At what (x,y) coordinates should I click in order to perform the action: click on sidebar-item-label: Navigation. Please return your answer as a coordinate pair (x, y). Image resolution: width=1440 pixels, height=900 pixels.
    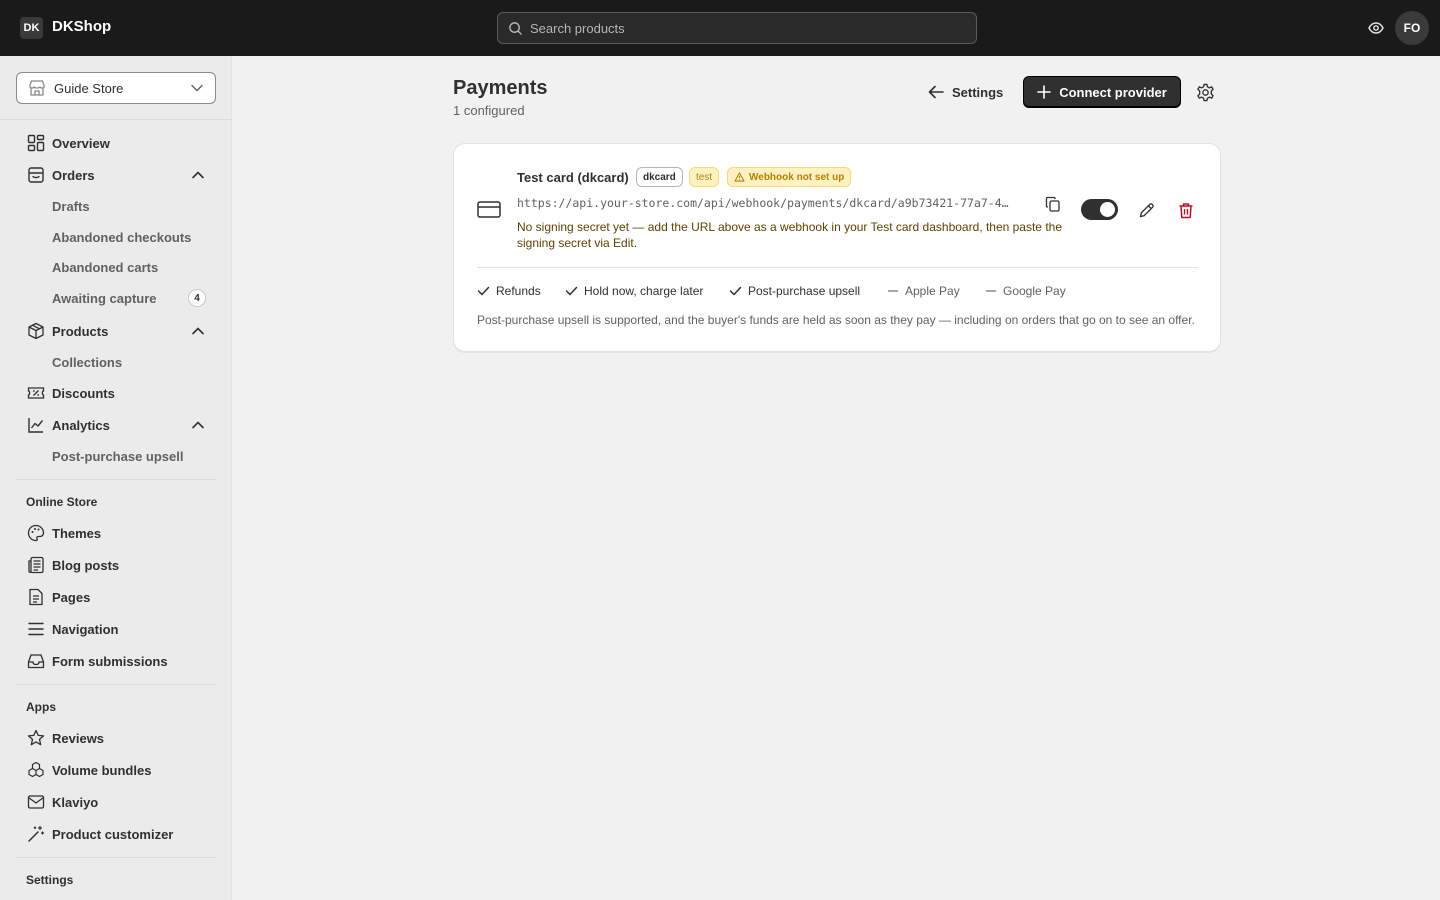
    Looking at the image, I should click on (85, 629).